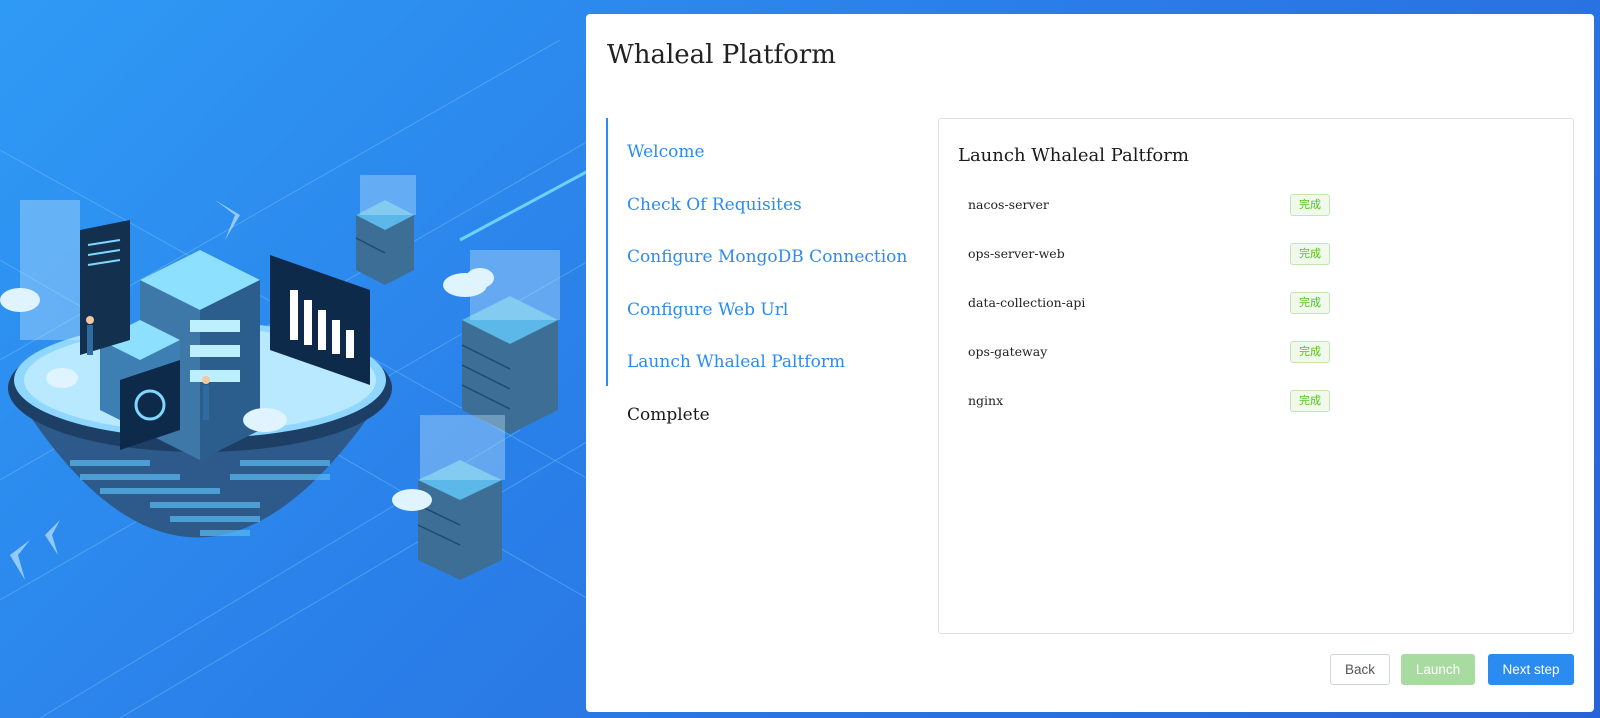  Describe the element at coordinates (607, 252) in the screenshot. I see `steps-progress-rail` at that location.